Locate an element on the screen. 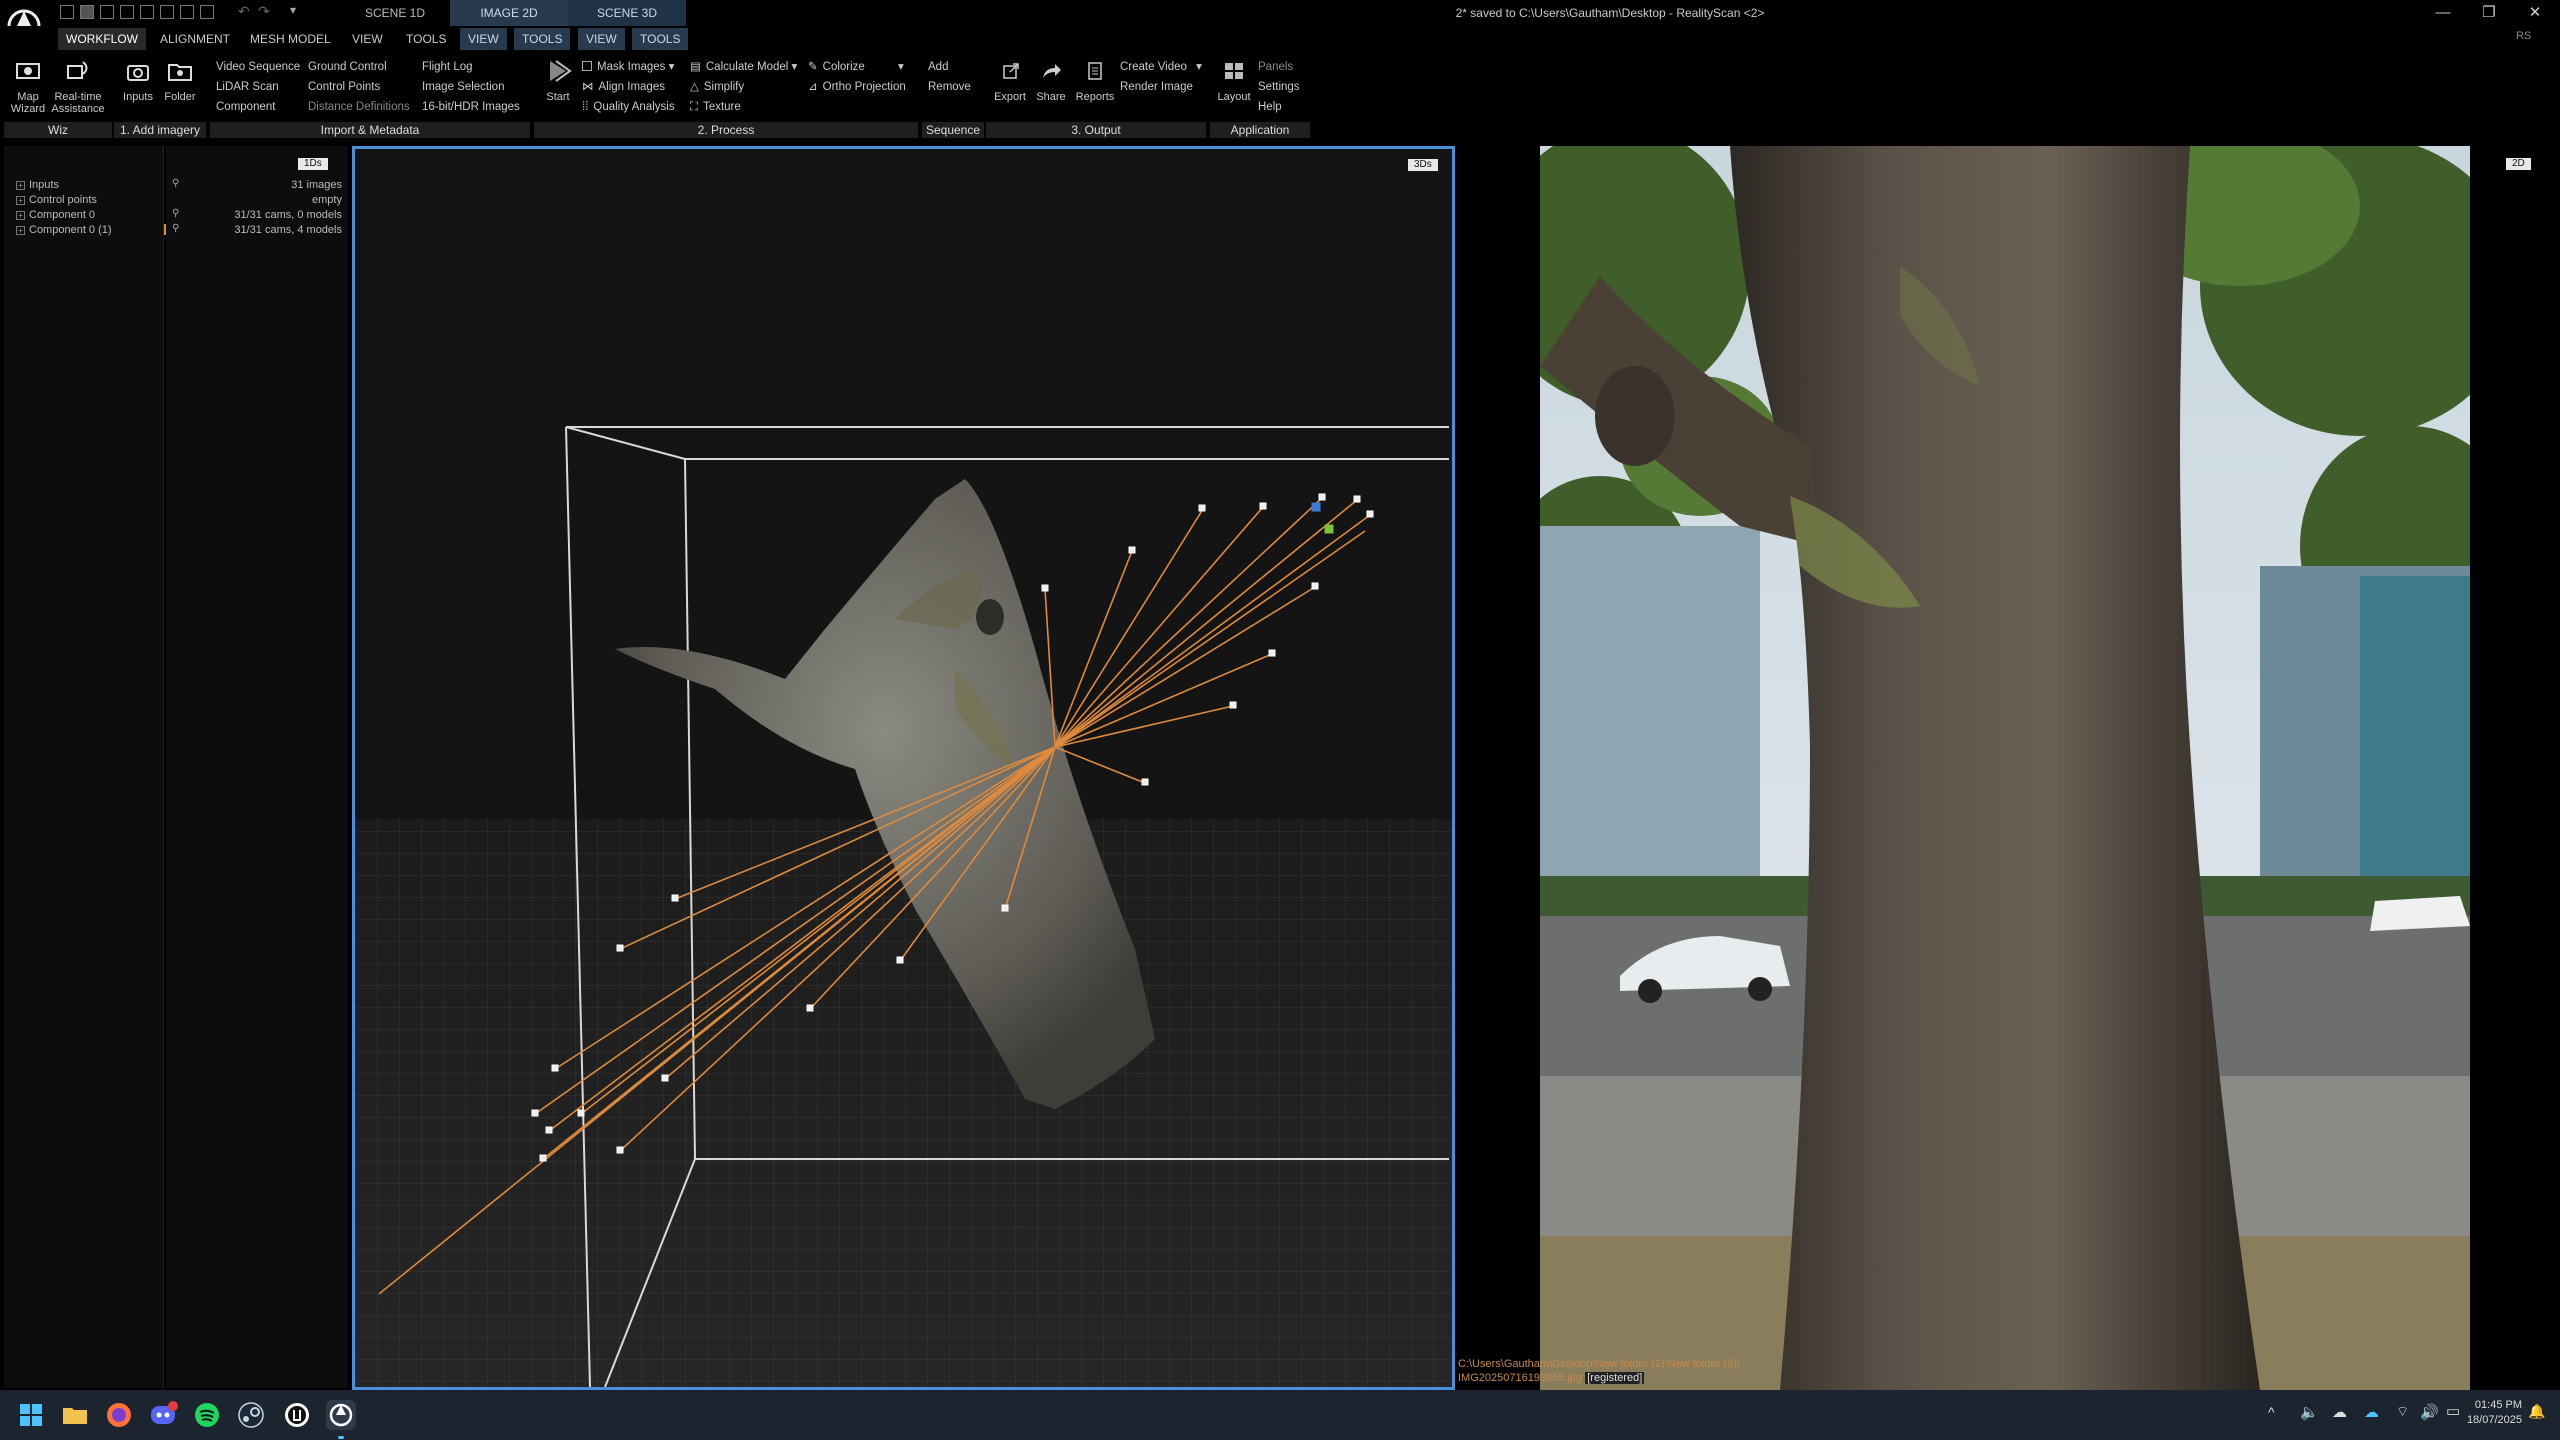  redo-icon: ↷ is located at coordinates (264, 11).